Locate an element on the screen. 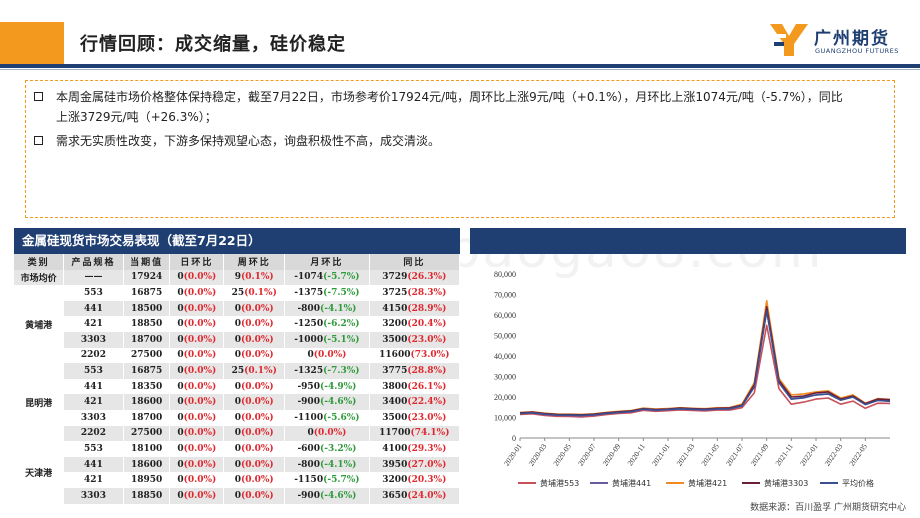  cell-year-change-abs: 3400 is located at coordinates (395, 402).